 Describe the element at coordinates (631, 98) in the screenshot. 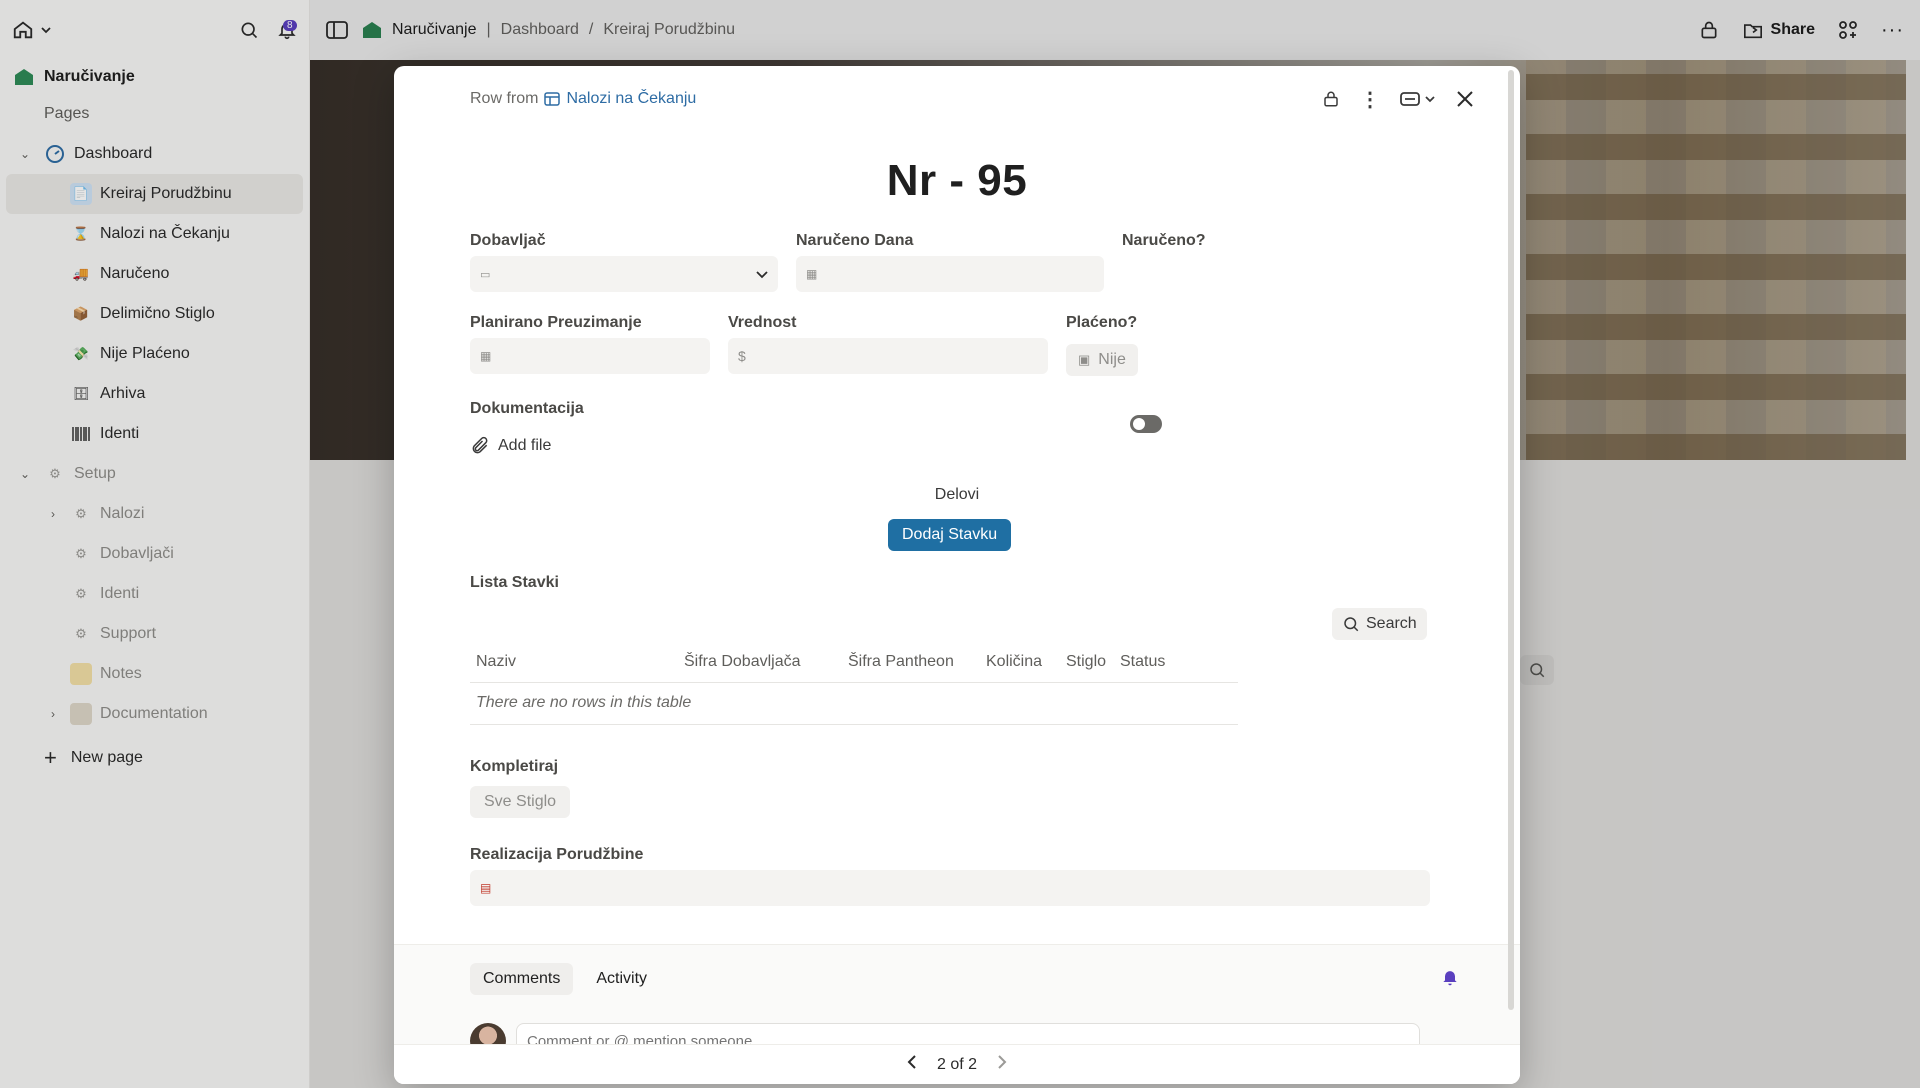

I see `source-database-name: Nalozi na Čekanju` at that location.